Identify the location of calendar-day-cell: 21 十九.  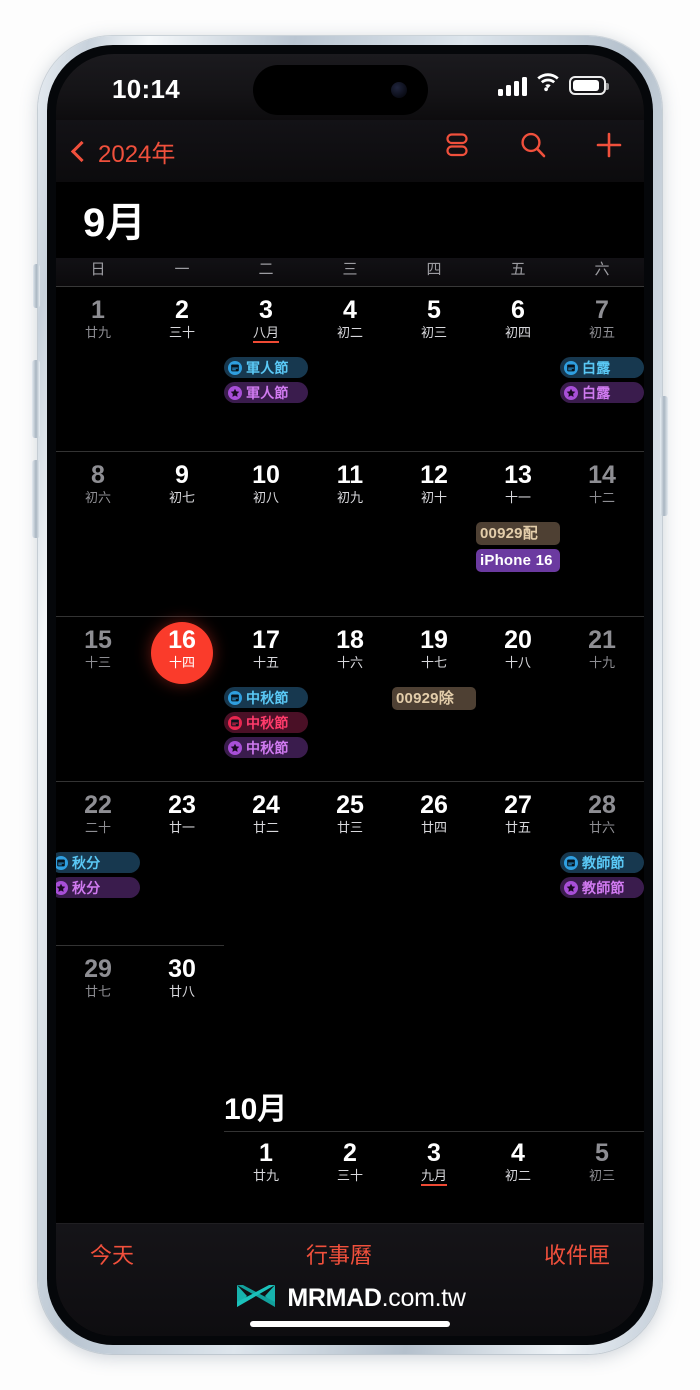
(602, 699).